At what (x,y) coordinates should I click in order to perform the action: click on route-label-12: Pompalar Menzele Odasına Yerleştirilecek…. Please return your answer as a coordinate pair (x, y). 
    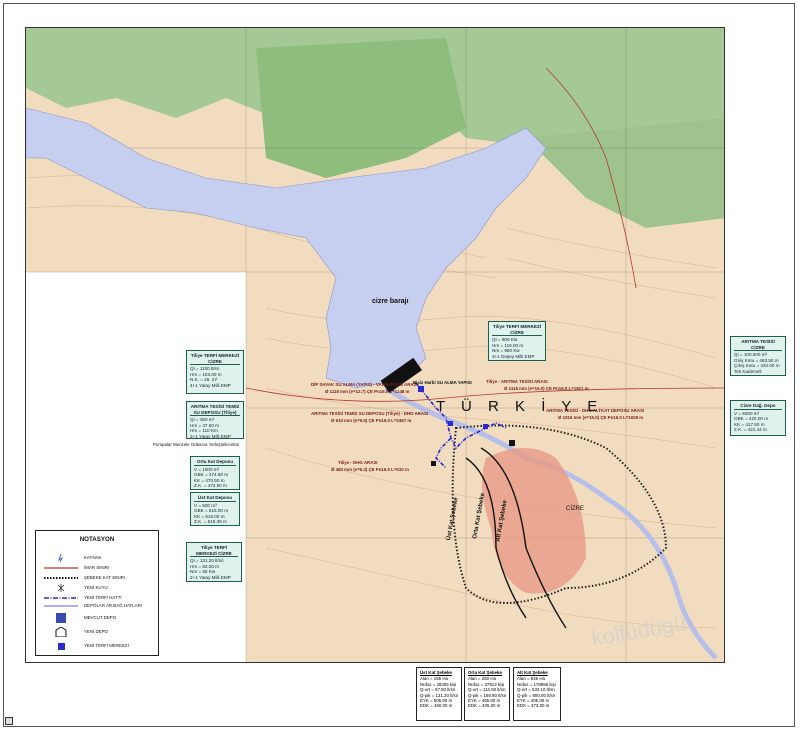
    Looking at the image, I should click on (196, 444).